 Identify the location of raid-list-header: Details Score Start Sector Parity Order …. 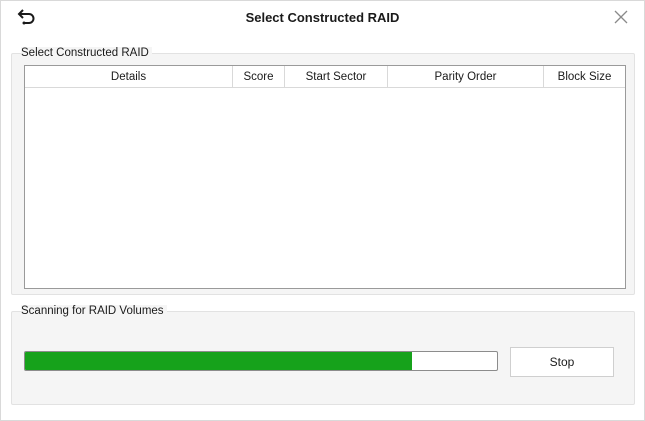
(325, 77).